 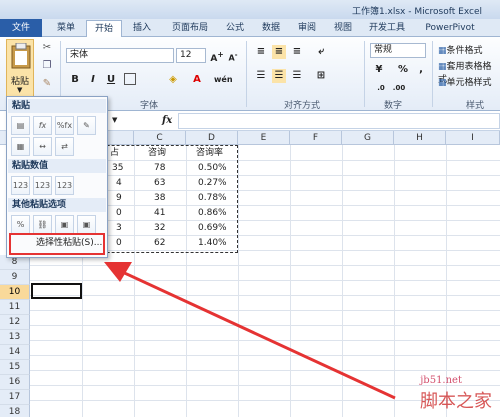 I want to click on row-header: 15, so click(x=15, y=367).